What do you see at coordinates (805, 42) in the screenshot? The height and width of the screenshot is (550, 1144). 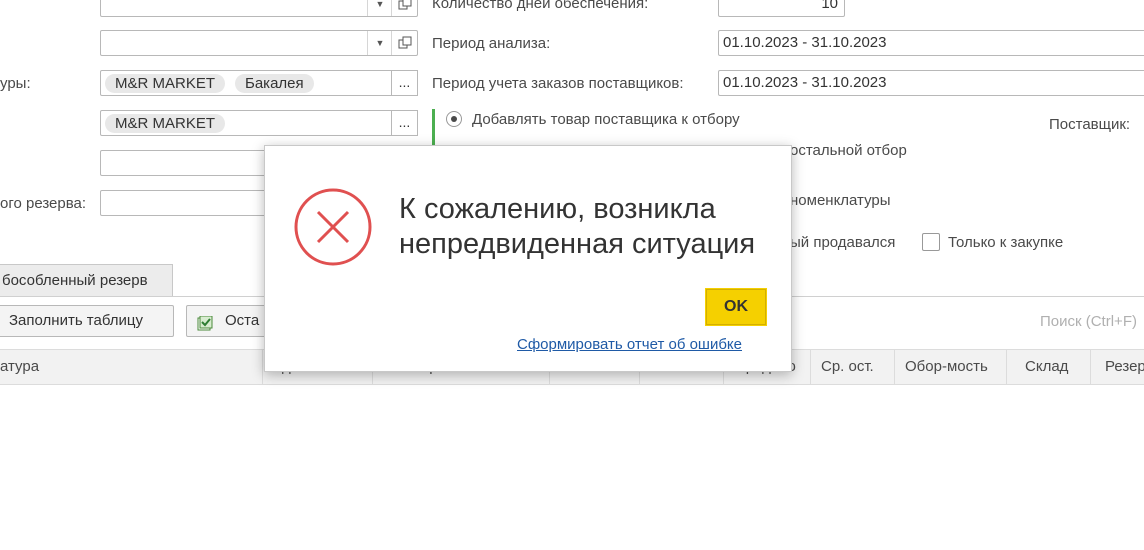 I see `period-value: 01.10.2023 - 31.10.2023` at bounding box center [805, 42].